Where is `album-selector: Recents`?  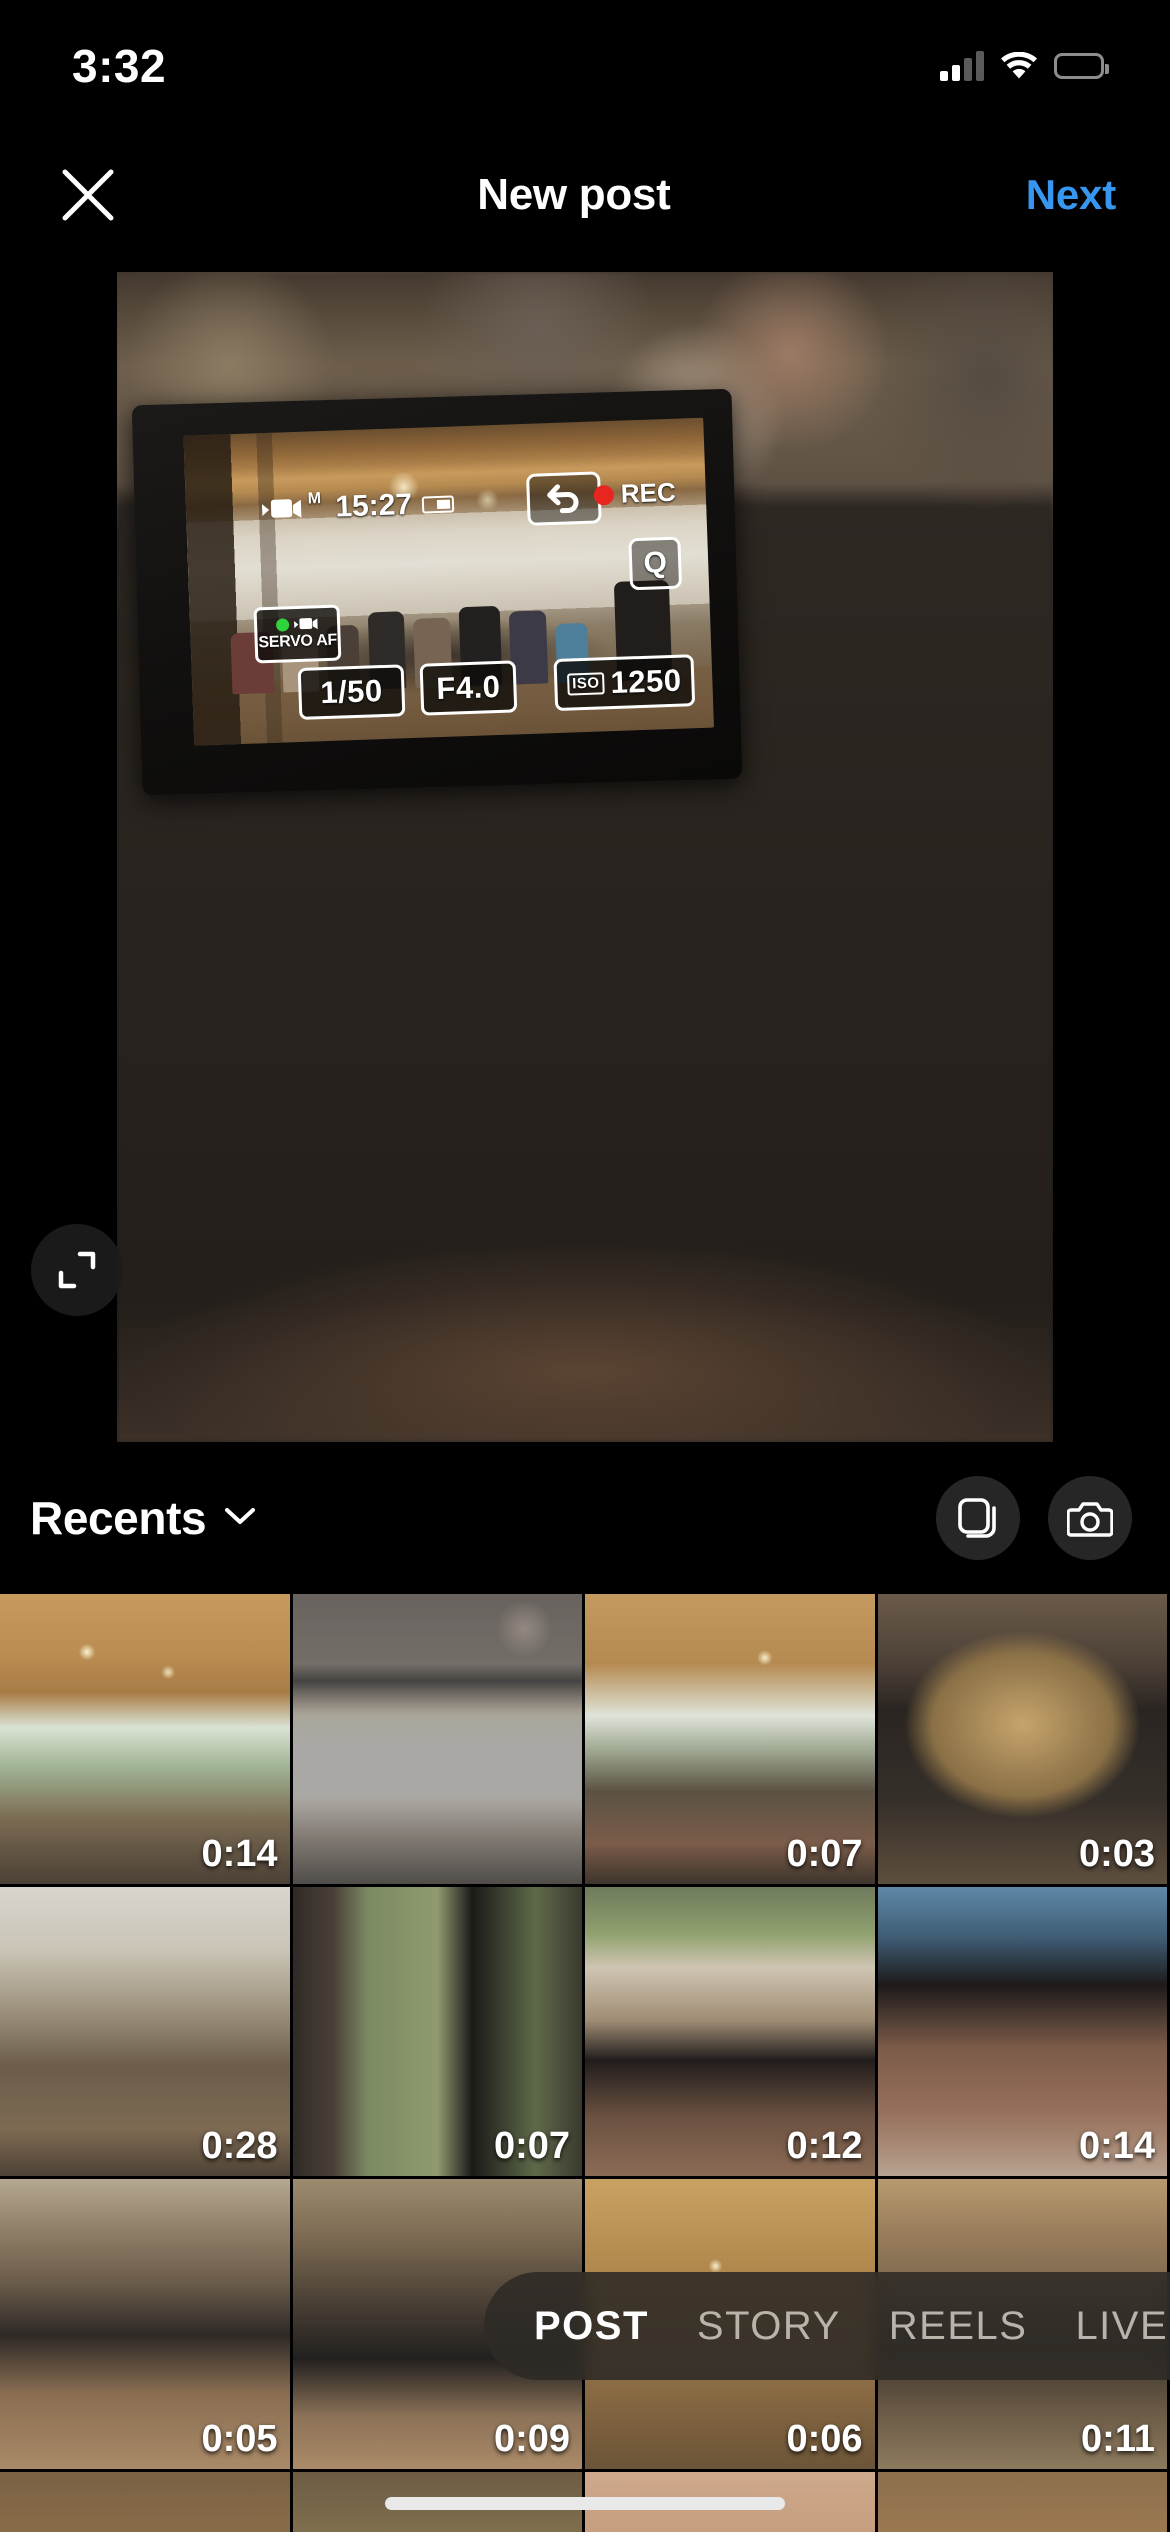 album-selector: Recents is located at coordinates (143, 1518).